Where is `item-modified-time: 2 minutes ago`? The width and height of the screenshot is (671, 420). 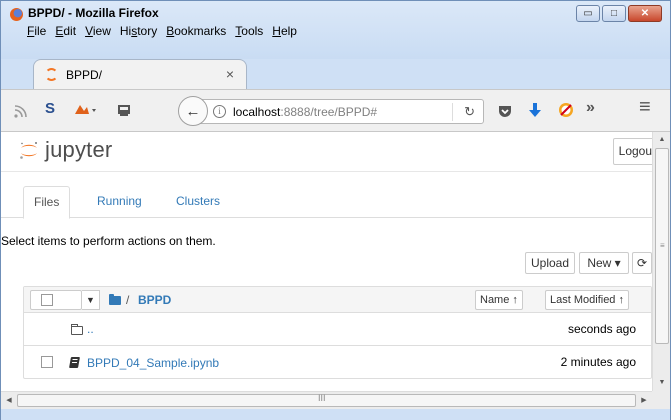
item-modified-time: 2 minutes ago is located at coordinates (598, 362).